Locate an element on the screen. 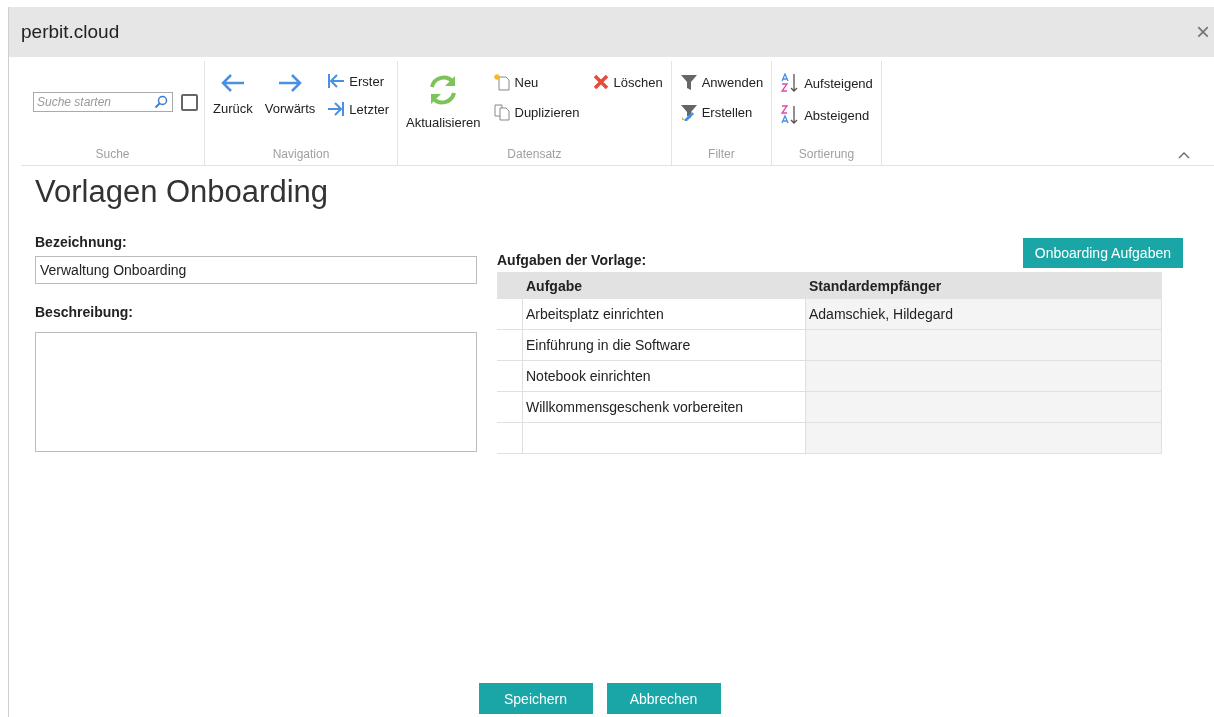 The width and height of the screenshot is (1214, 717). delete-icon is located at coordinates (600, 82).